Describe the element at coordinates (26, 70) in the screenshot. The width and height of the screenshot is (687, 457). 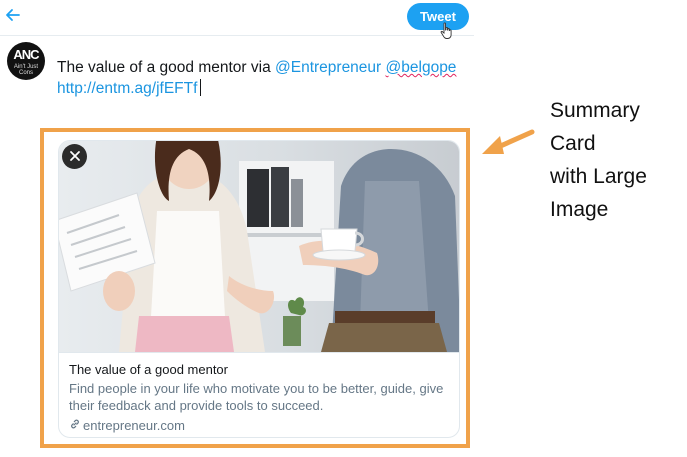
I see `avatar-logo-subtext: Ain't Just Cons` at that location.